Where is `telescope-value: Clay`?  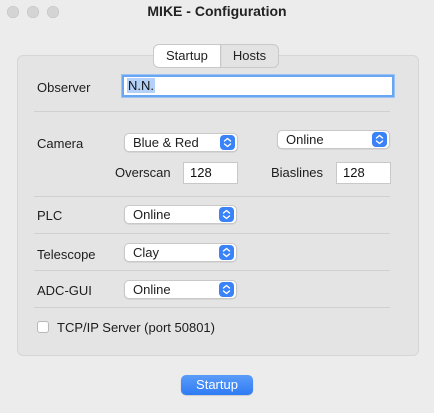 telescope-value: Clay is located at coordinates (146, 252).